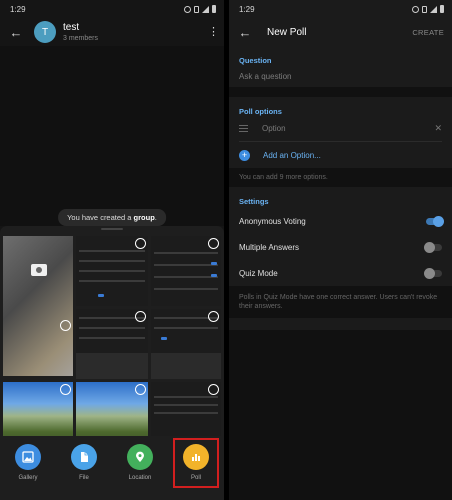  Describe the element at coordinates (38, 306) in the screenshot. I see `camera-preview-tile` at that location.